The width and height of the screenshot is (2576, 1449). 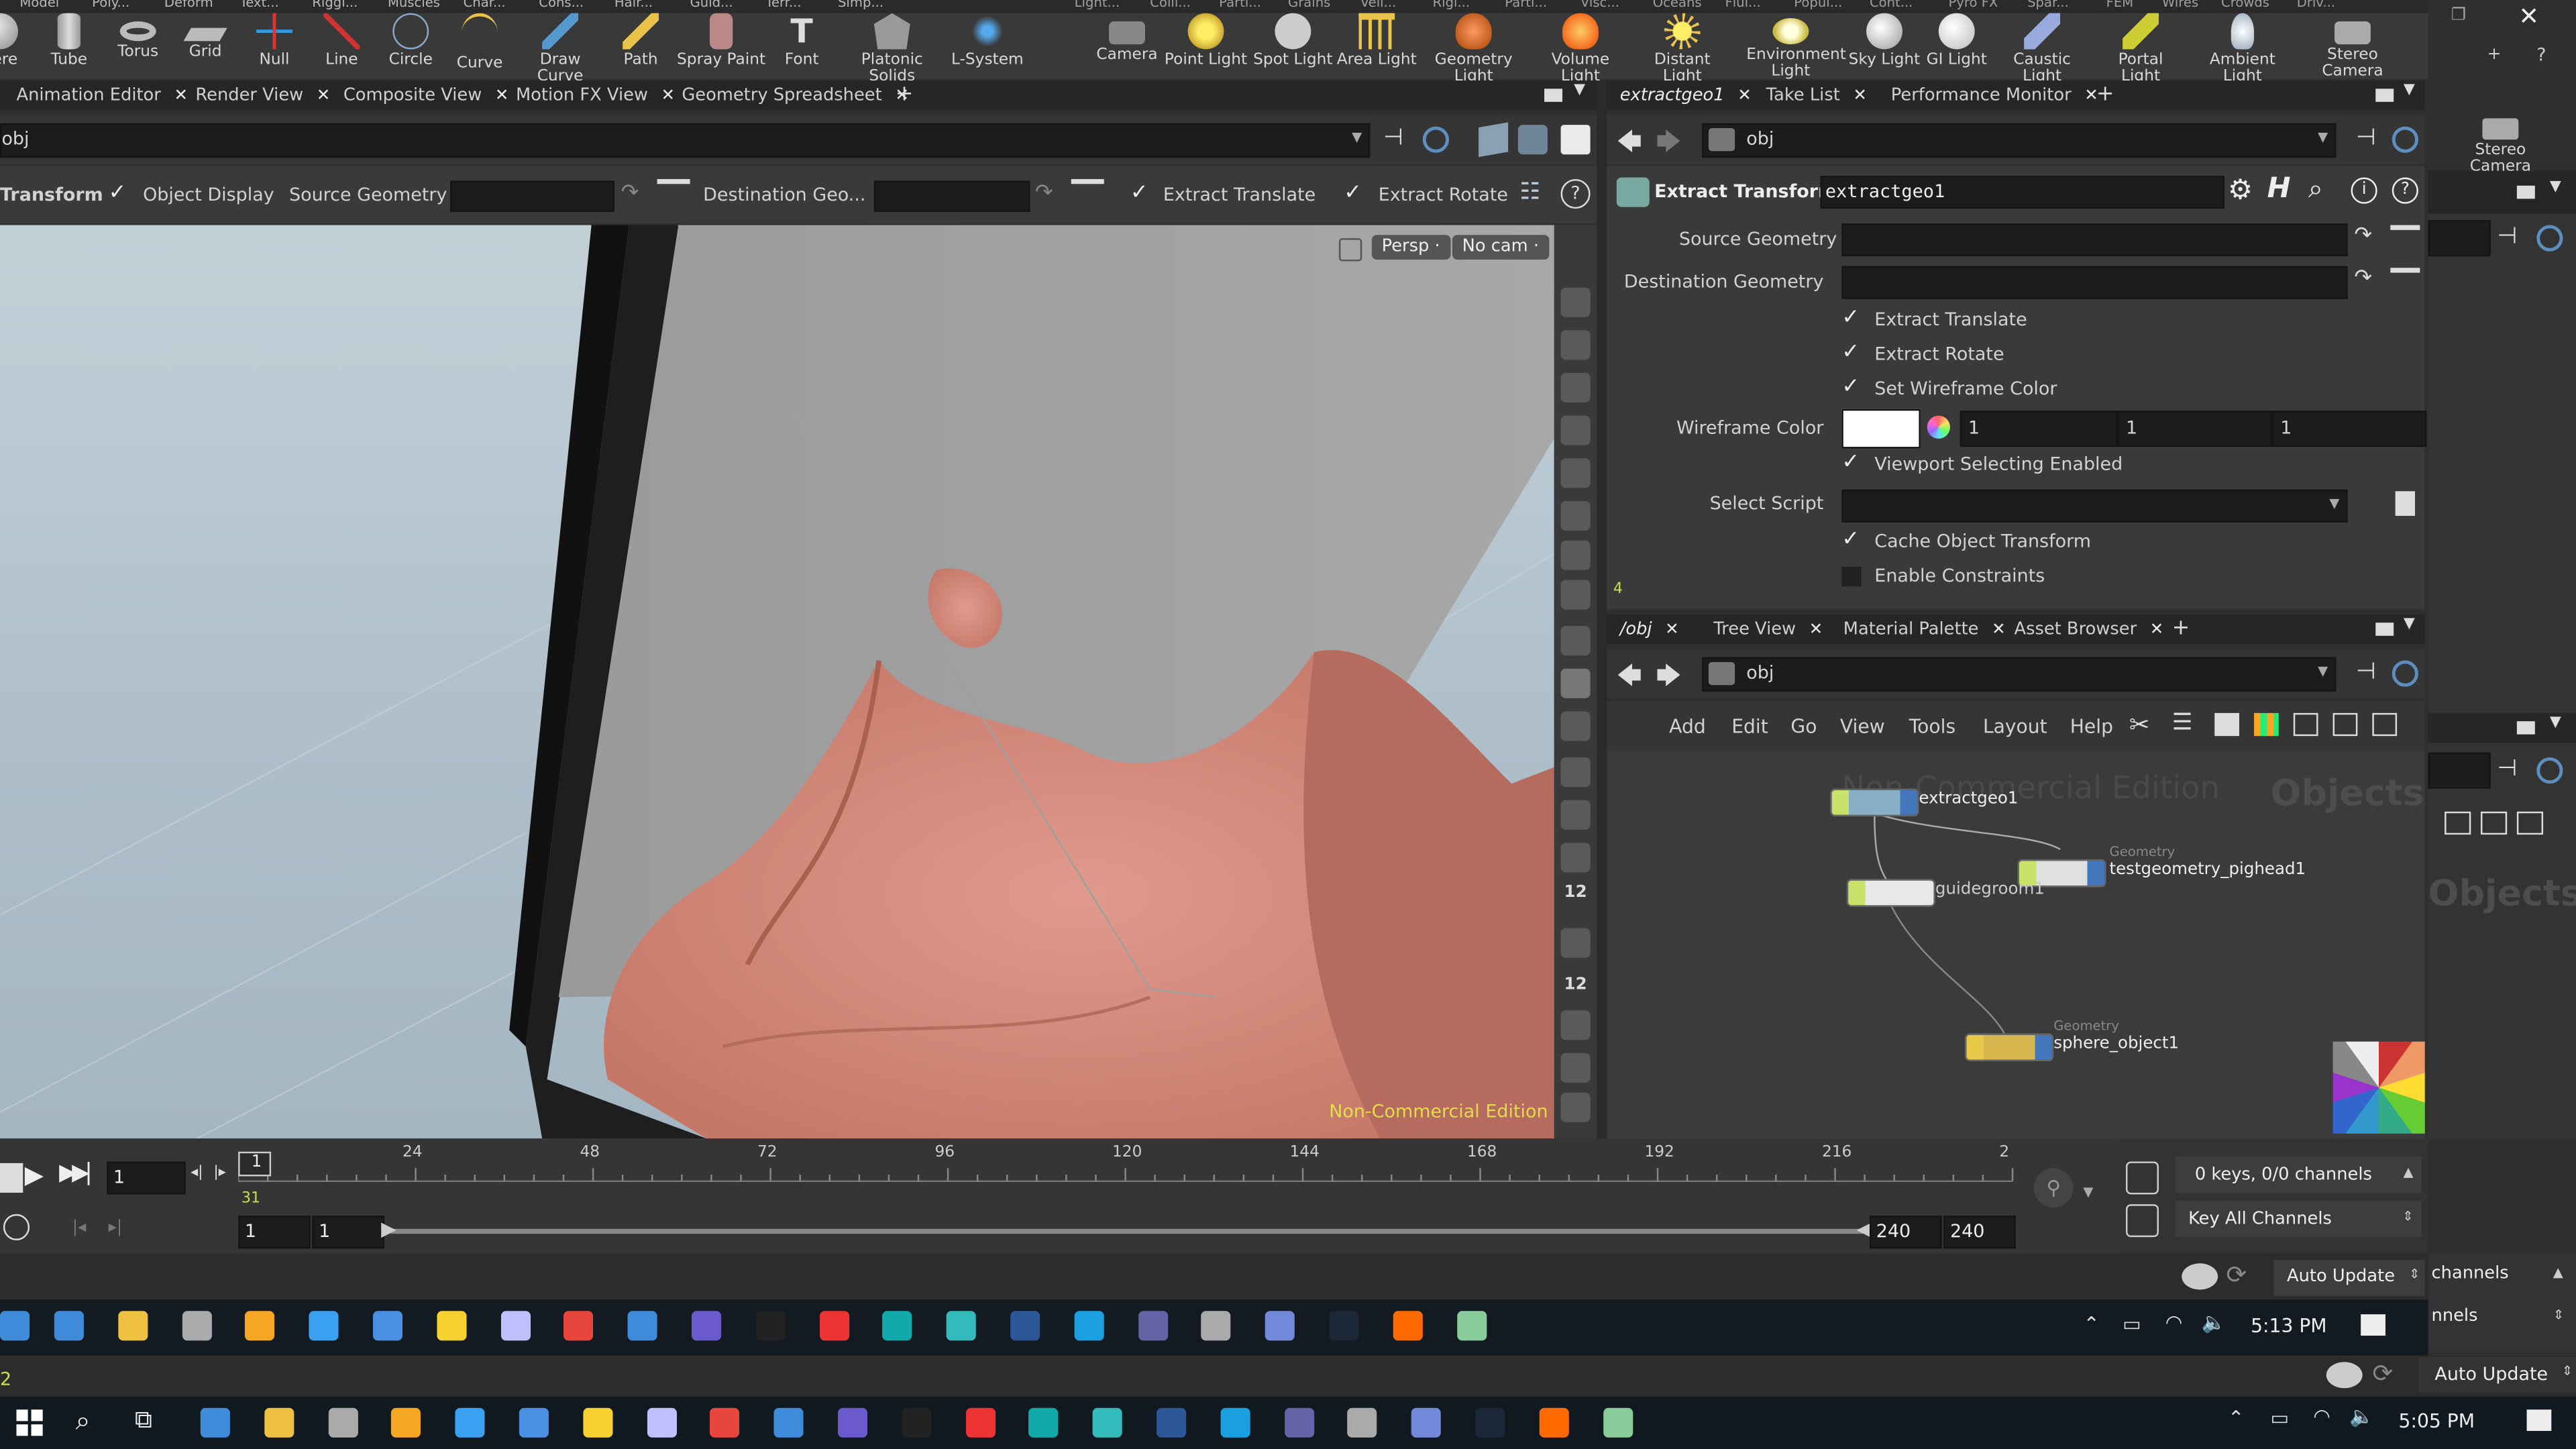 What do you see at coordinates (2120, 5) in the screenshot?
I see `shelf-tab-26: FEM` at bounding box center [2120, 5].